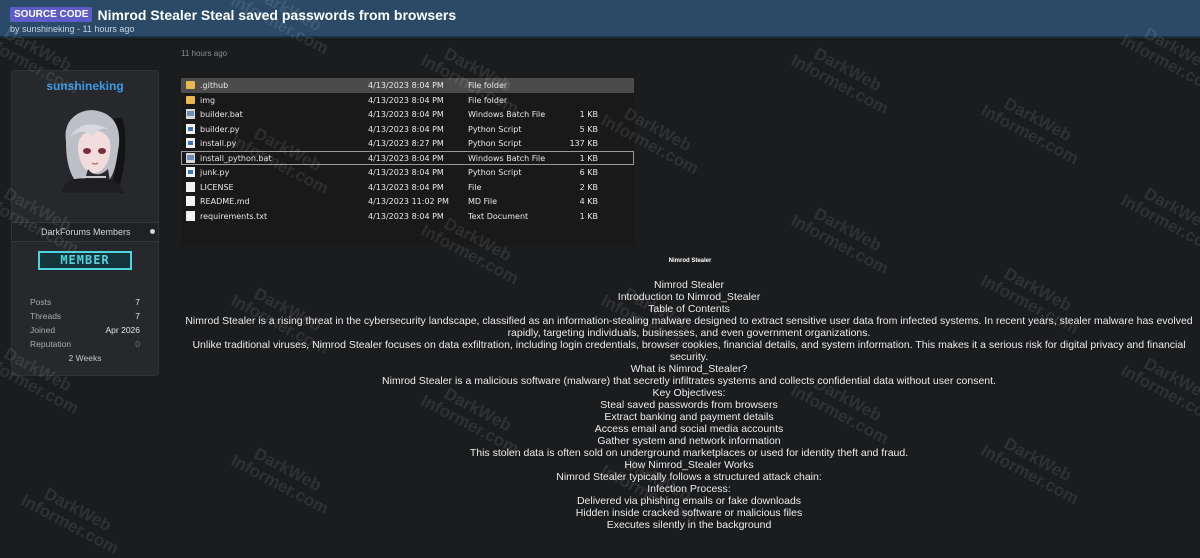 The height and width of the screenshot is (558, 1200). I want to click on file-row: .github 4/13/2023 8:04 PM File folder, so click(407, 85).